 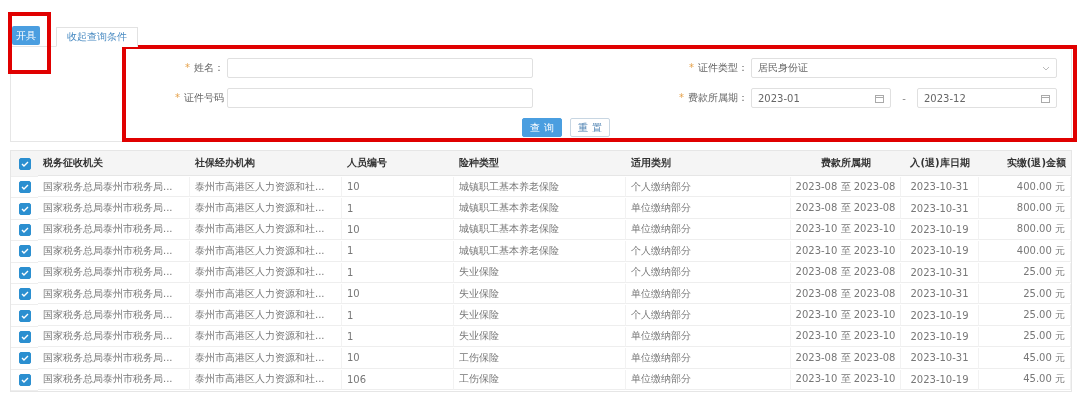 I want to click on issue-button: 开具, so click(x=26, y=35).